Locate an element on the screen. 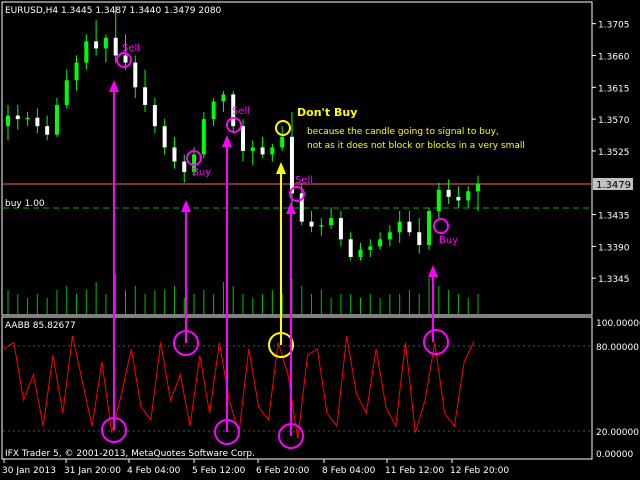 Image resolution: width=640 pixels, height=480 pixels. sell-label-3: Sell is located at coordinates (304, 180).